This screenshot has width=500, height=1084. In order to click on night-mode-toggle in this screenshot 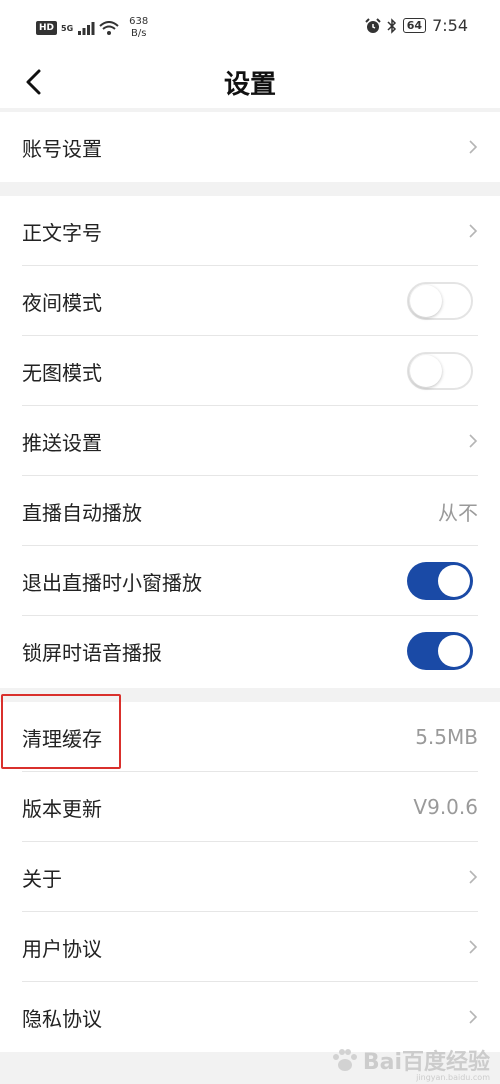, I will do `click(440, 301)`.